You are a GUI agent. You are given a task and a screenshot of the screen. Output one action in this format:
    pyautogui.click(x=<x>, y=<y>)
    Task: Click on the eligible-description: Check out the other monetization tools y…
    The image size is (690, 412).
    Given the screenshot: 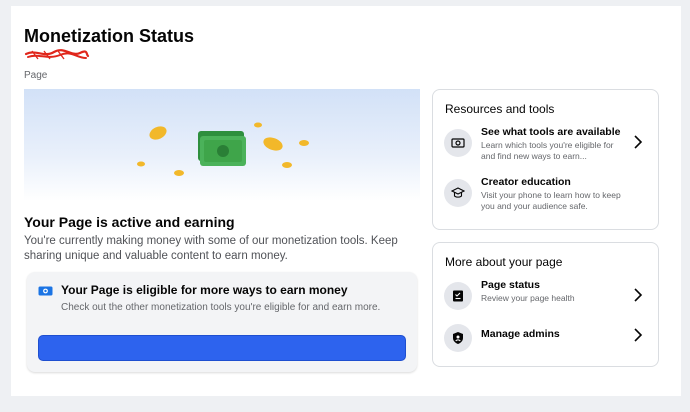 What is the action you would take?
    pyautogui.click(x=221, y=307)
    